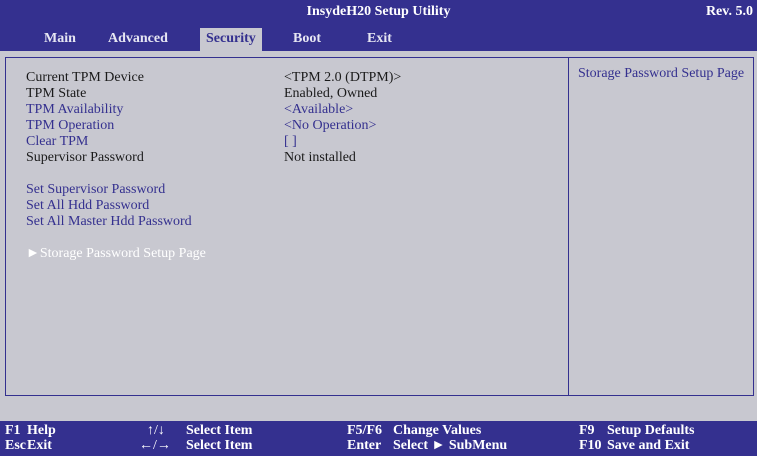 The image size is (757, 456). I want to click on esc-key: Esc, so click(15, 445).